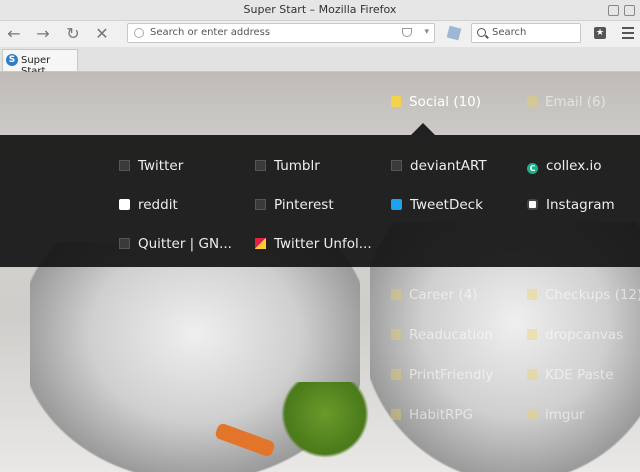 This screenshot has width=640, height=472. What do you see at coordinates (407, 32) in the screenshot?
I see `pocket-icon` at bounding box center [407, 32].